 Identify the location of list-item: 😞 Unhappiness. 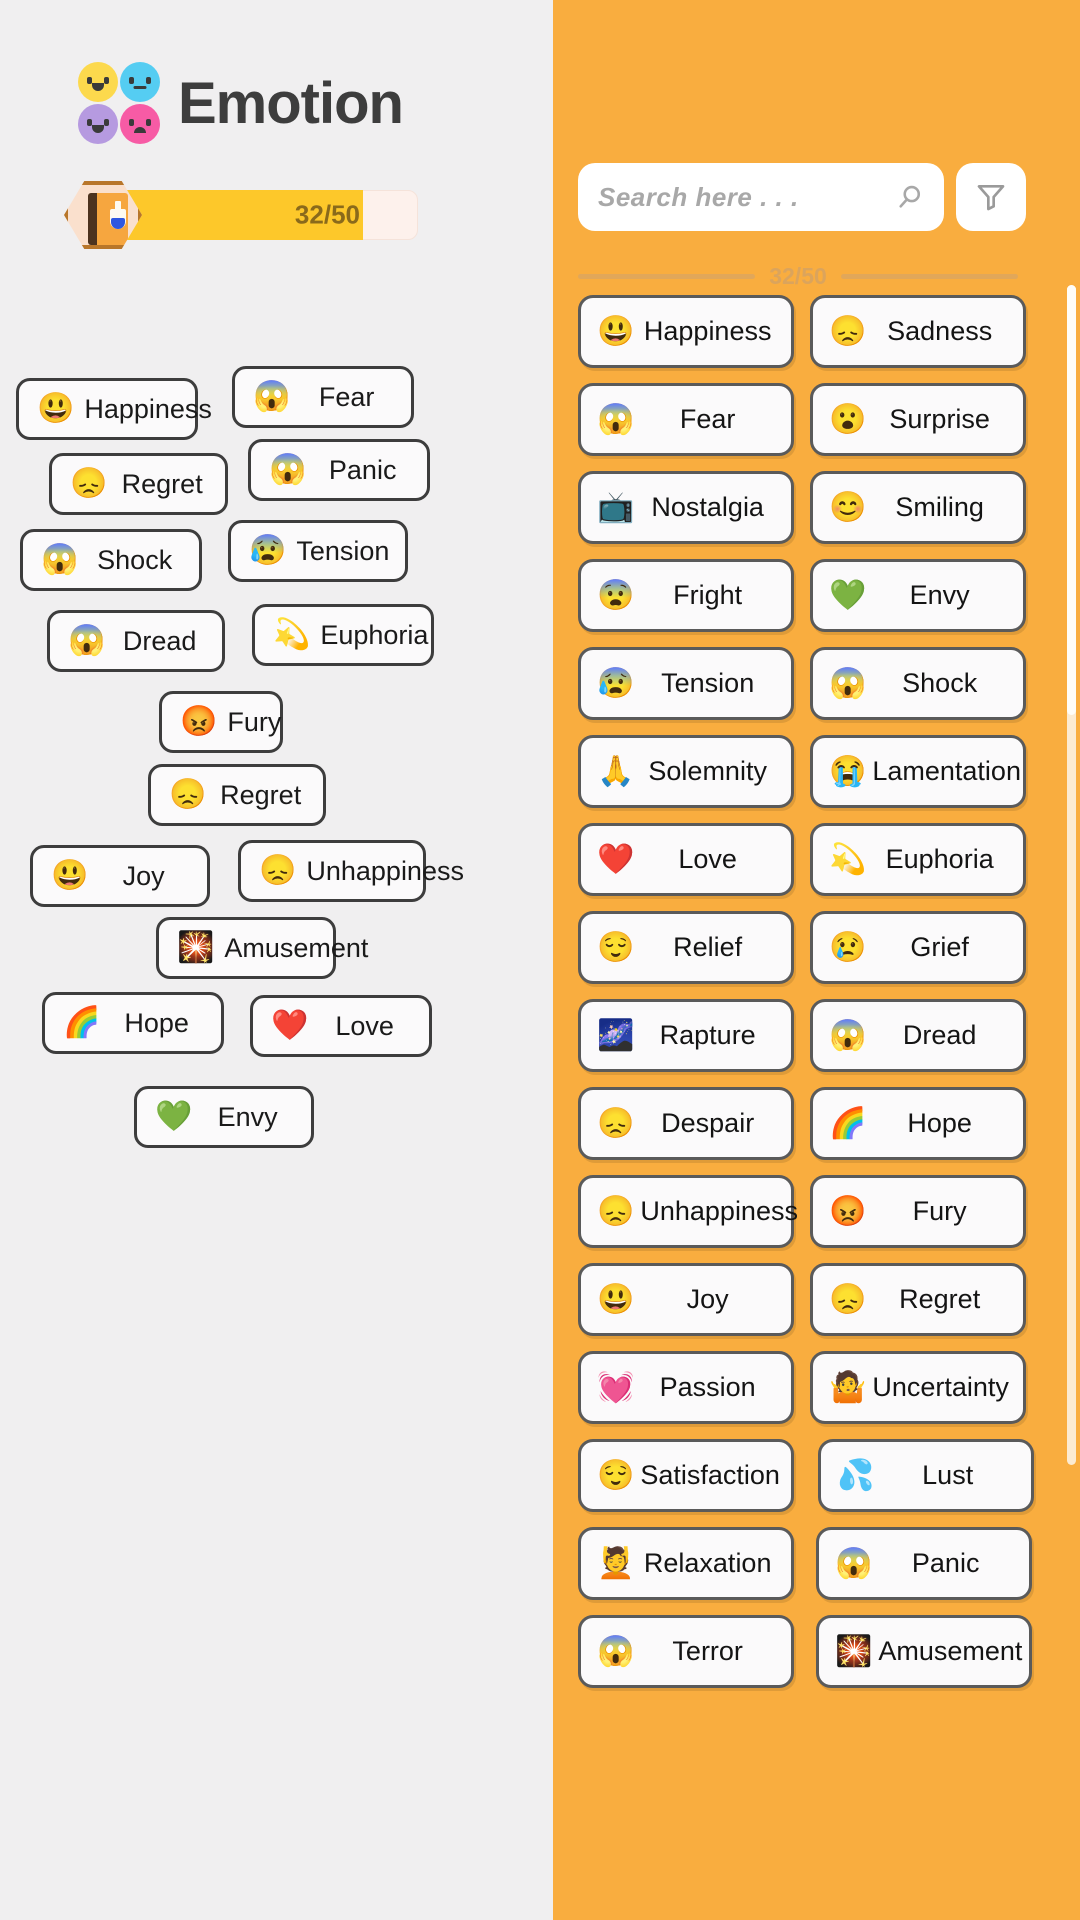
(688, 1211).